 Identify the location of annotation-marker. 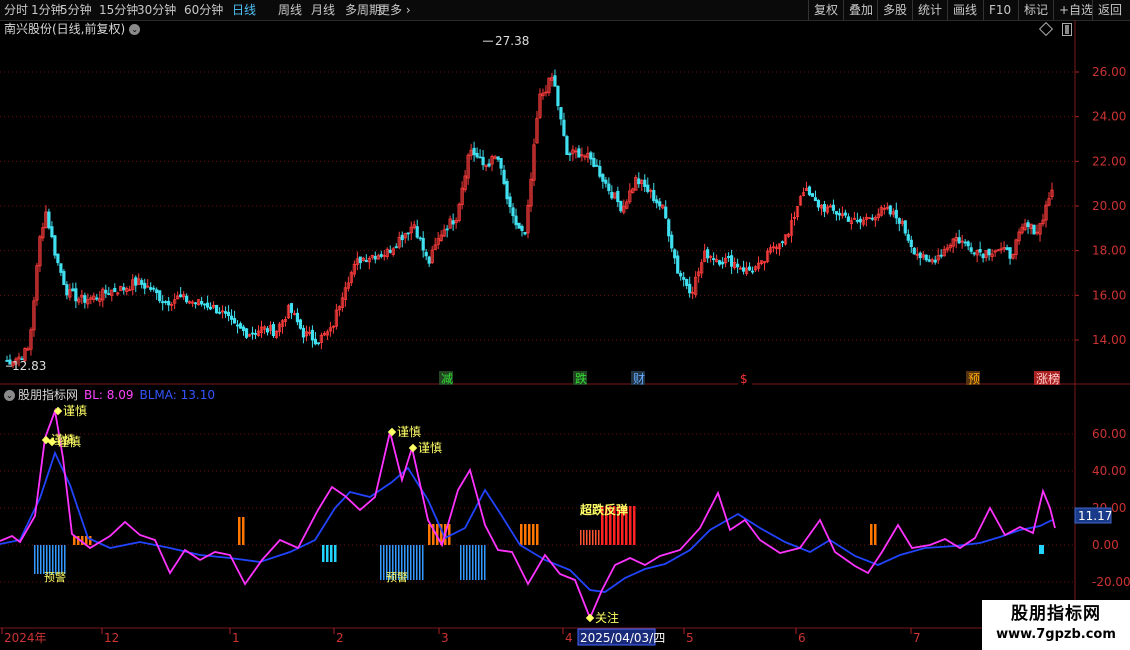
(590, 618).